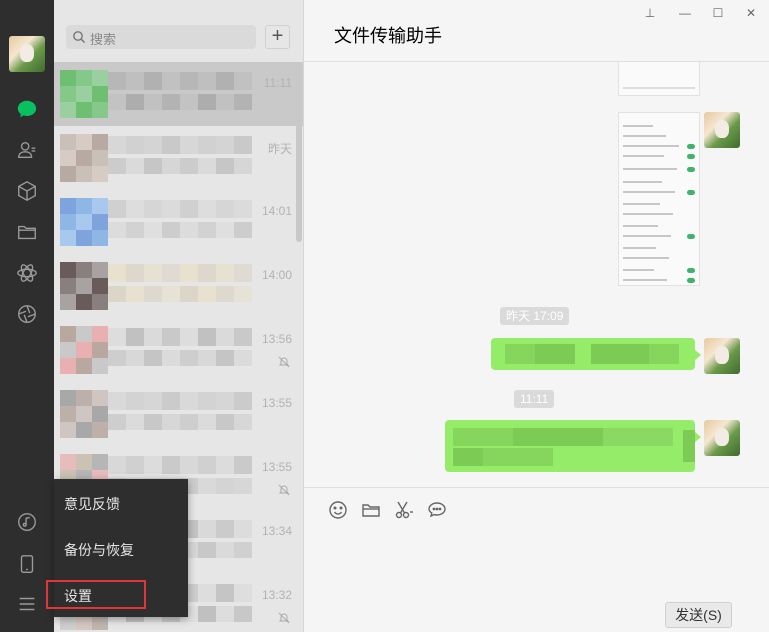  Describe the element at coordinates (27, 54) in the screenshot. I see `user-avatar` at that location.